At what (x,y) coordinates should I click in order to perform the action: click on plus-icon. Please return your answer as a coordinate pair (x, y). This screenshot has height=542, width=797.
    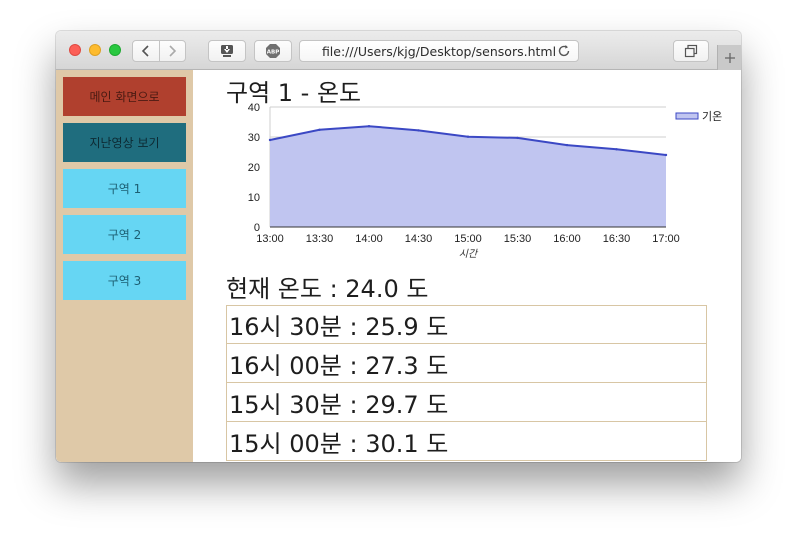
    Looking at the image, I should click on (729, 57).